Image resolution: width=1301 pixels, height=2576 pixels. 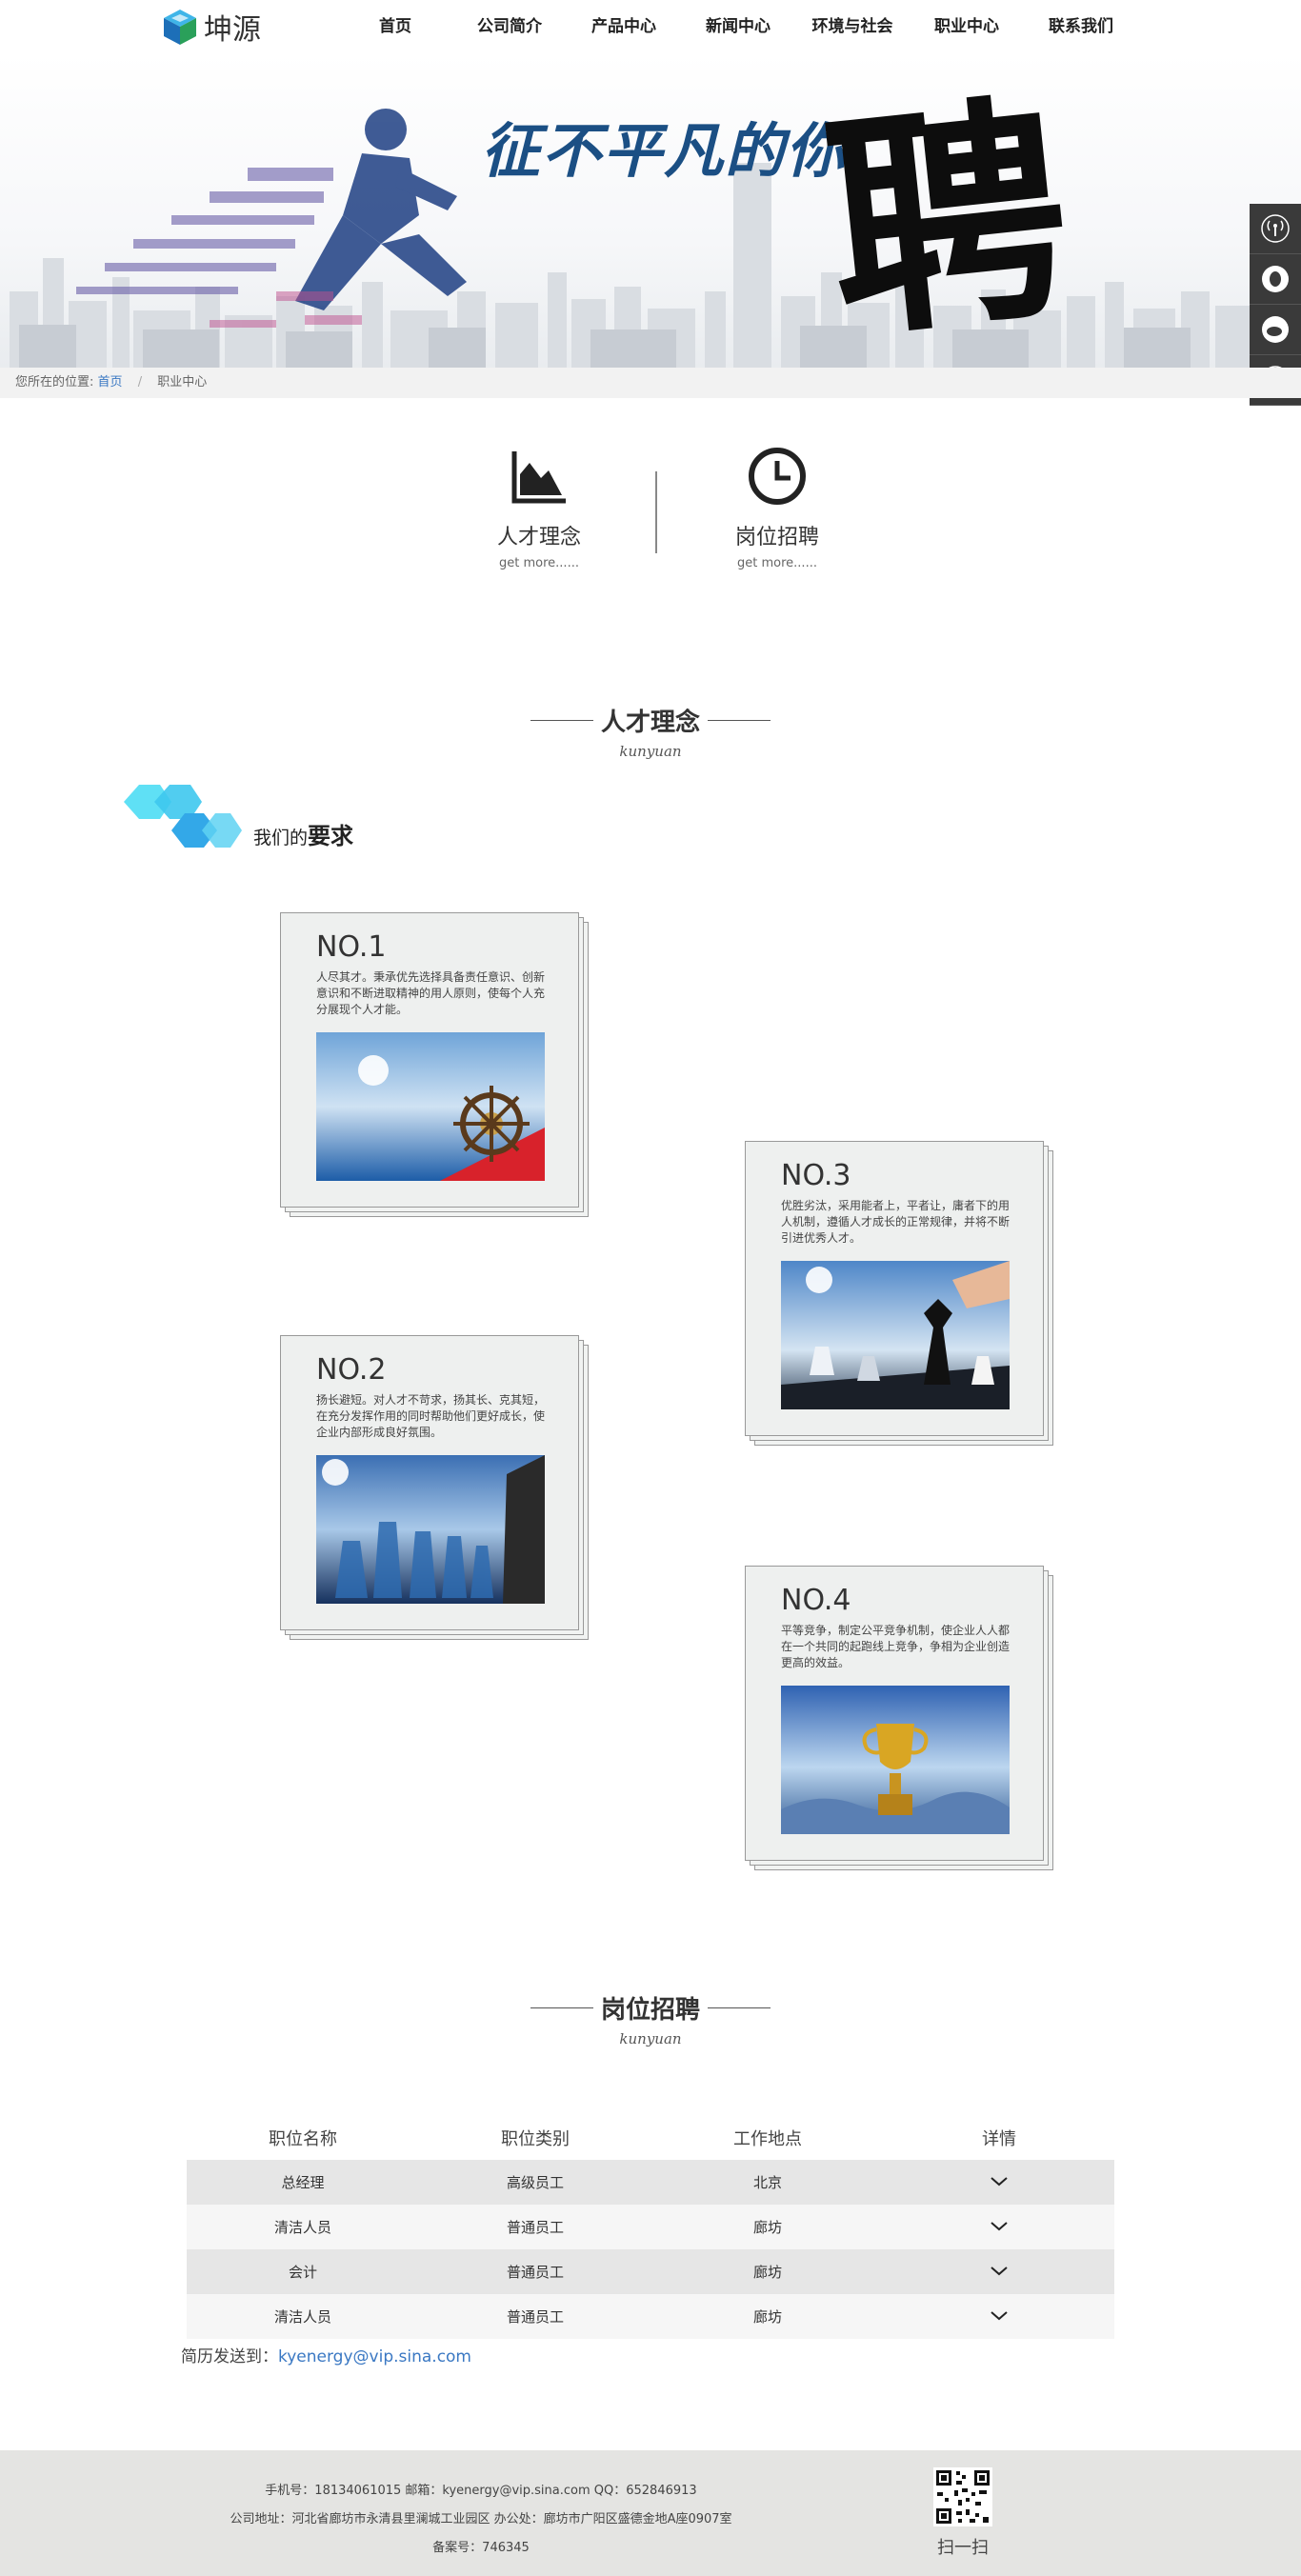 What do you see at coordinates (351, 947) in the screenshot?
I see `card-number: NO.1` at bounding box center [351, 947].